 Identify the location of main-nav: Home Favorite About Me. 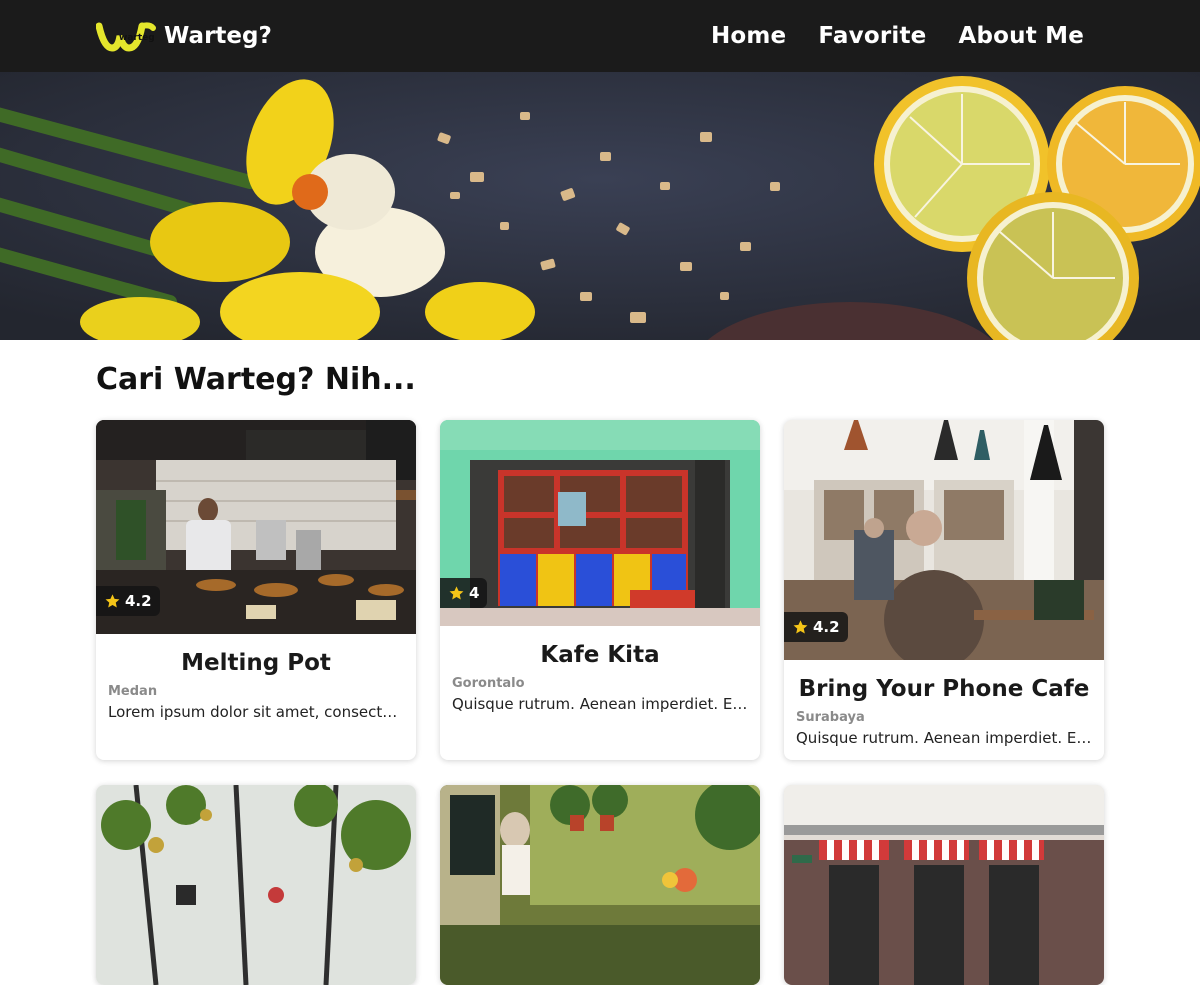
(881, 36).